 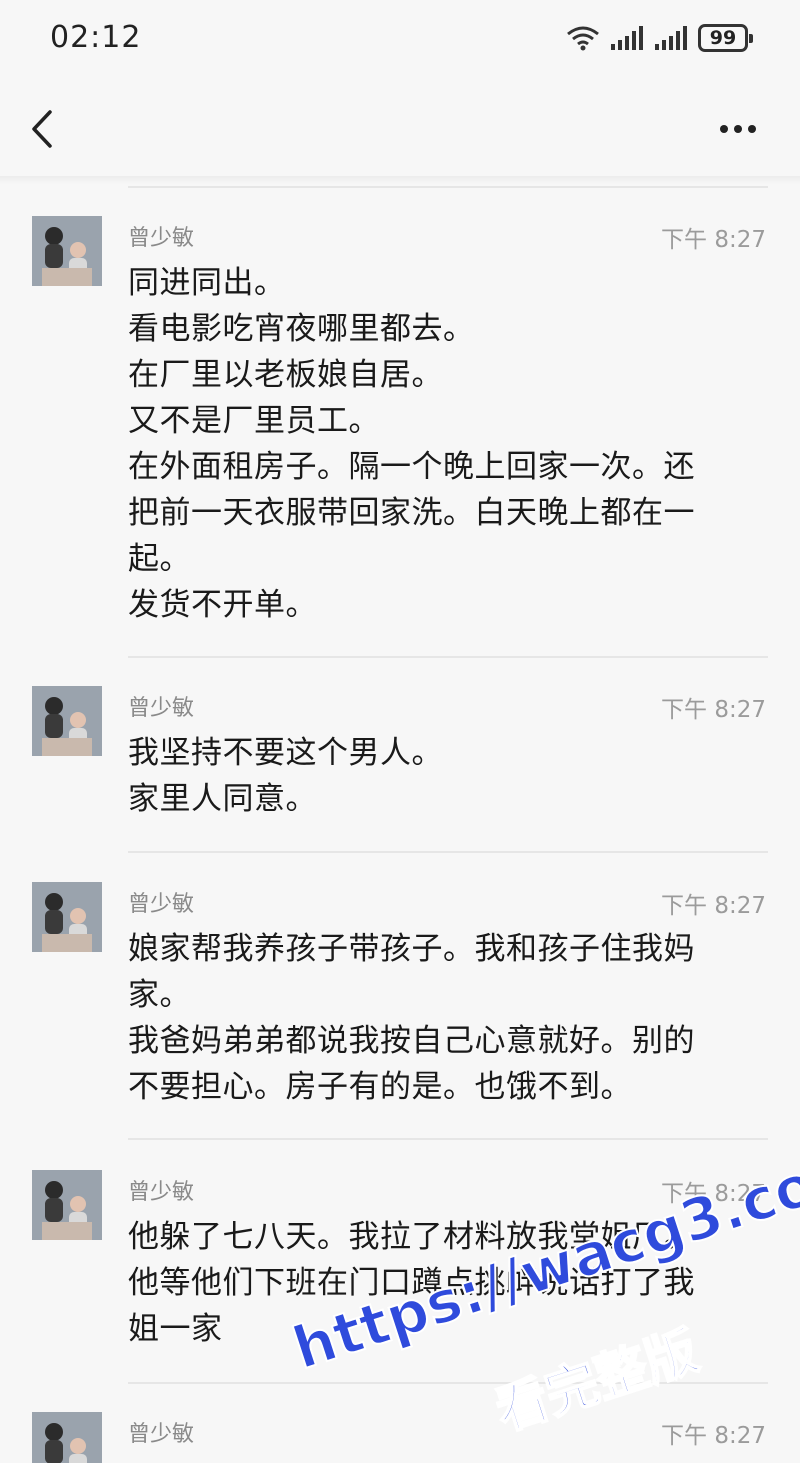 I want to click on nav-divider, so click(x=400, y=180).